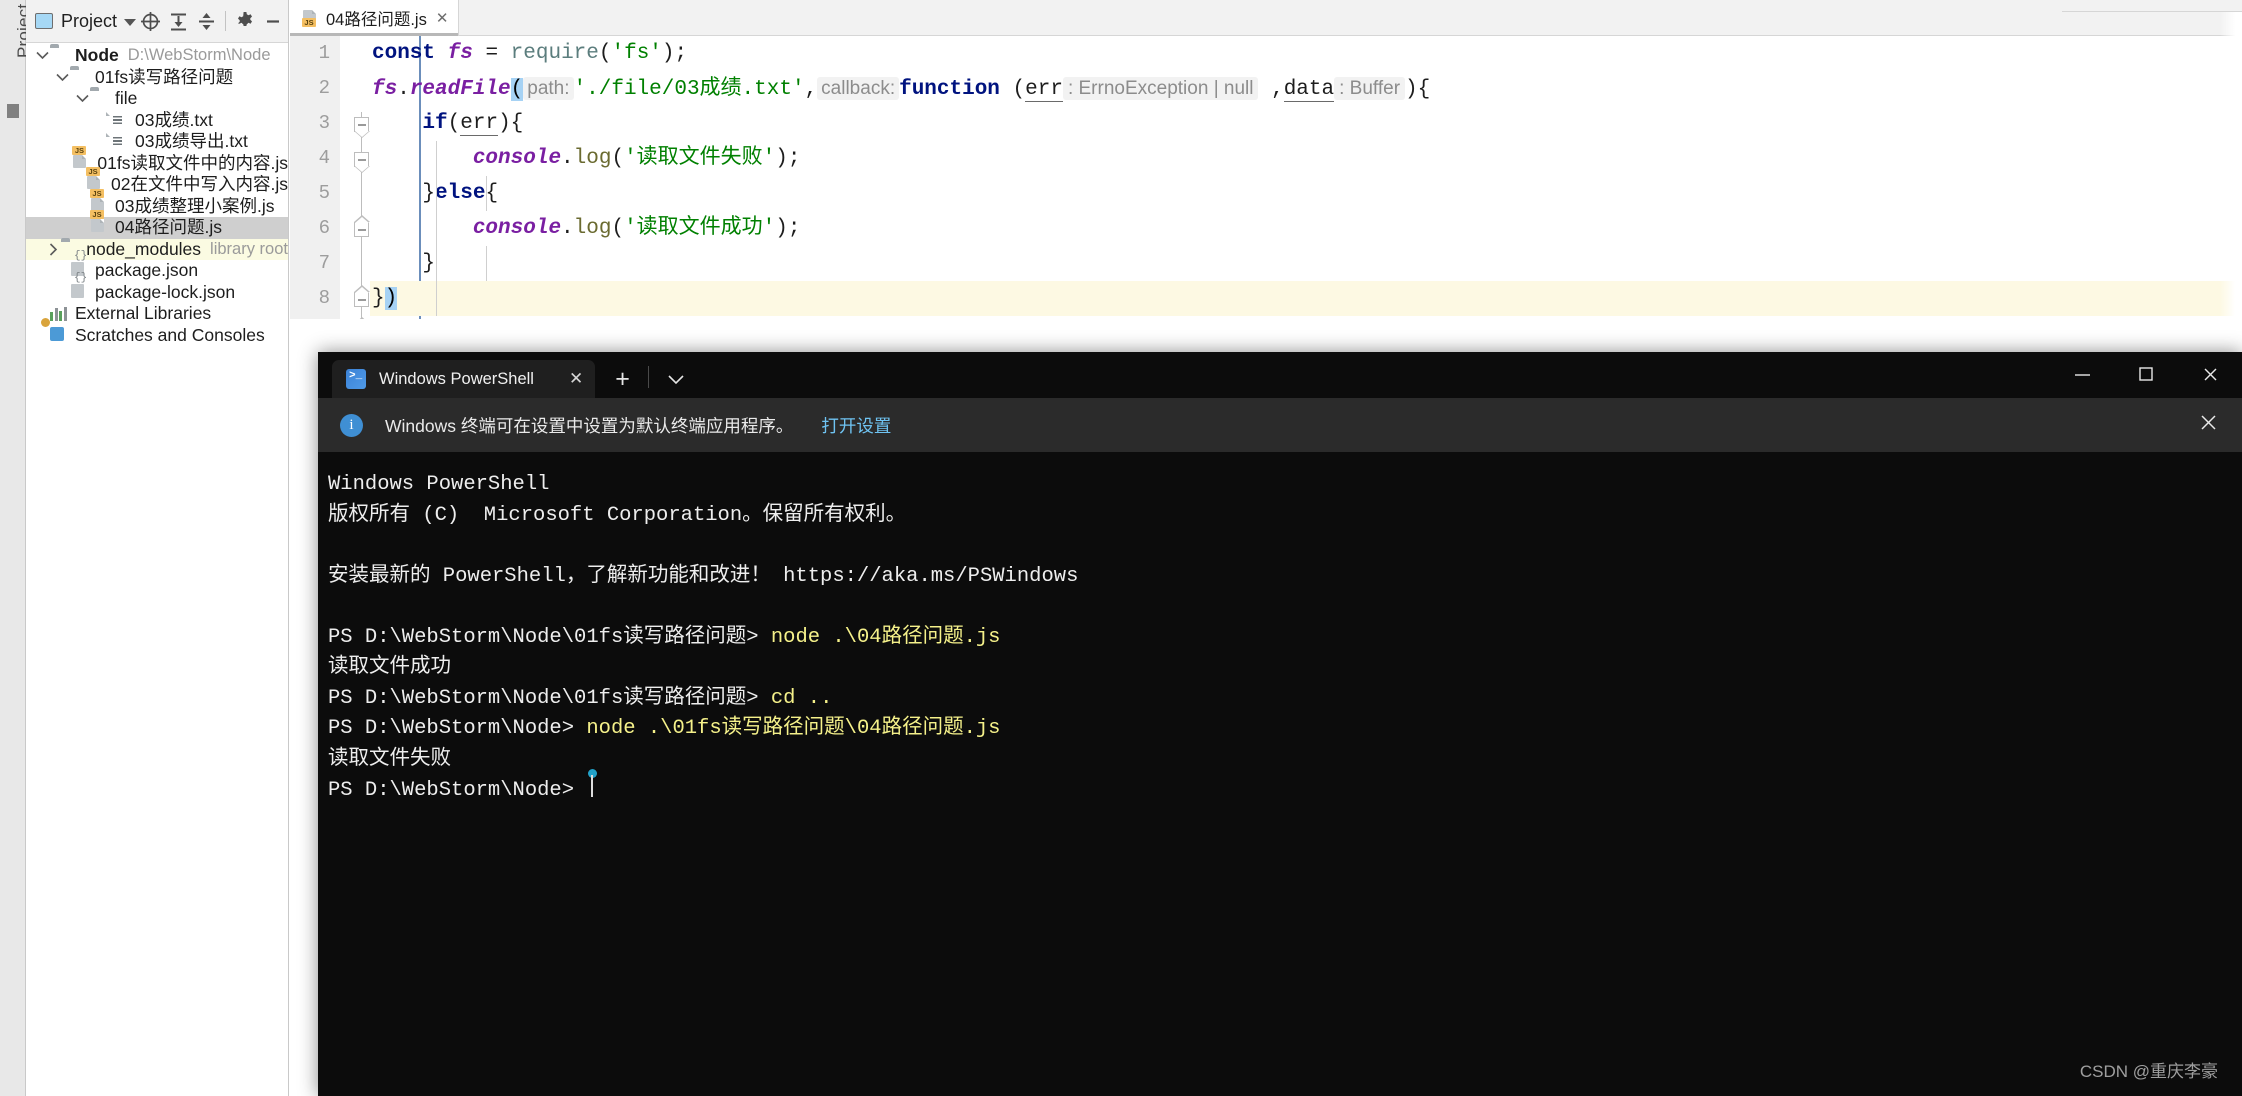 This screenshot has height=1096, width=2242. I want to click on fold-toggle-line2, so click(362, 127).